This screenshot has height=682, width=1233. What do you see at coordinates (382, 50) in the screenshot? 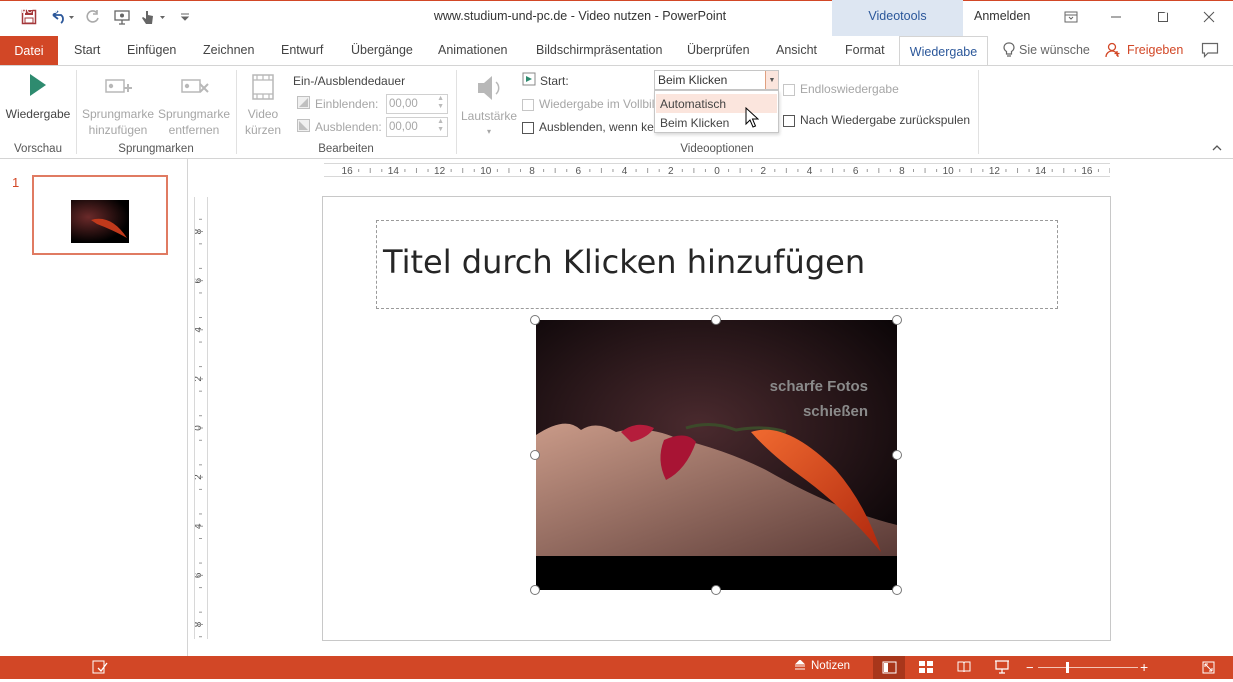
I see `tab-uebergaenge: Übergänge` at bounding box center [382, 50].